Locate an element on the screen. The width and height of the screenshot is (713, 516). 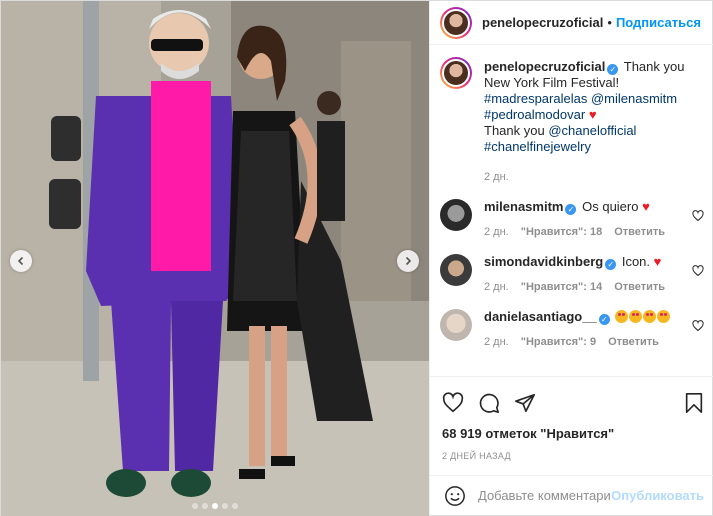
add-comment-bar: Опубликовать is located at coordinates (571, 495).